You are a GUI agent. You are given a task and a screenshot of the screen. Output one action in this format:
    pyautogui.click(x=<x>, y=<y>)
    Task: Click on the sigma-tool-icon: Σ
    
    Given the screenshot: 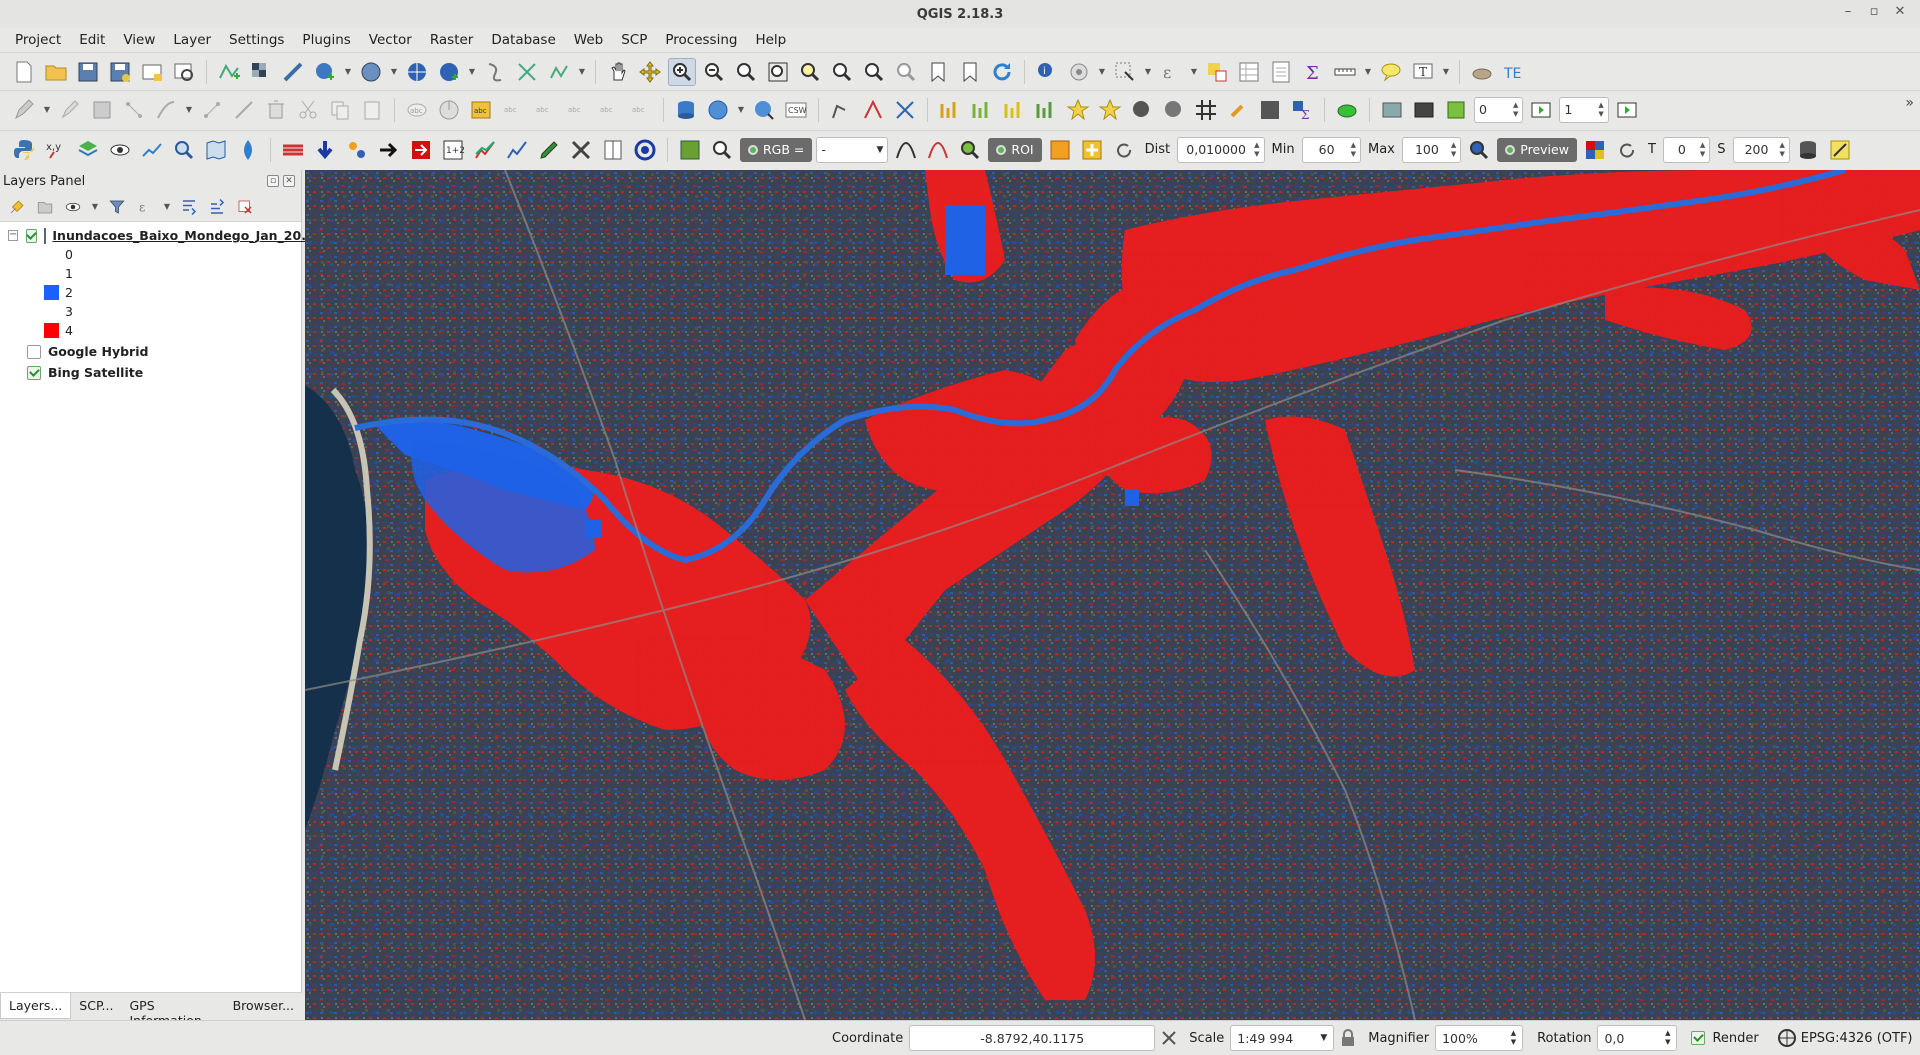 What is the action you would take?
    pyautogui.click(x=1302, y=110)
    